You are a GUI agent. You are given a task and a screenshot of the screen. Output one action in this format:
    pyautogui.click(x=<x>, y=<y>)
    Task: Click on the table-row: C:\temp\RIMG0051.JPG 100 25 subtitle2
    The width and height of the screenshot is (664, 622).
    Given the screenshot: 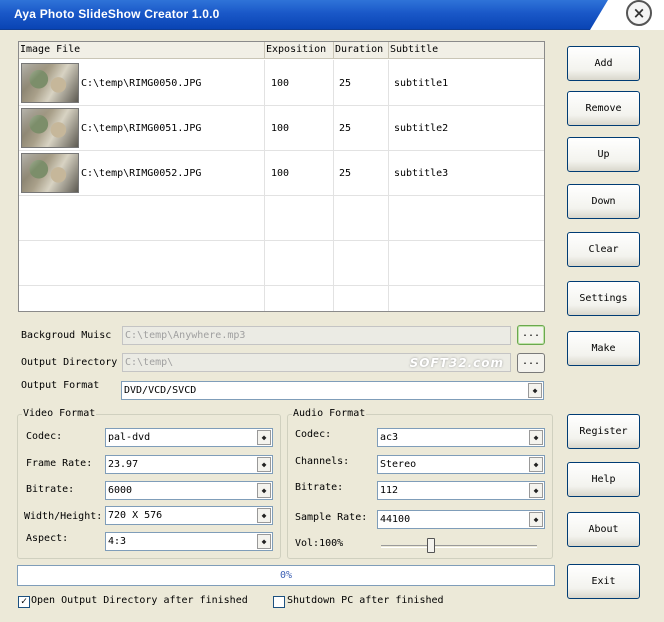 What is the action you would take?
    pyautogui.click(x=281, y=128)
    